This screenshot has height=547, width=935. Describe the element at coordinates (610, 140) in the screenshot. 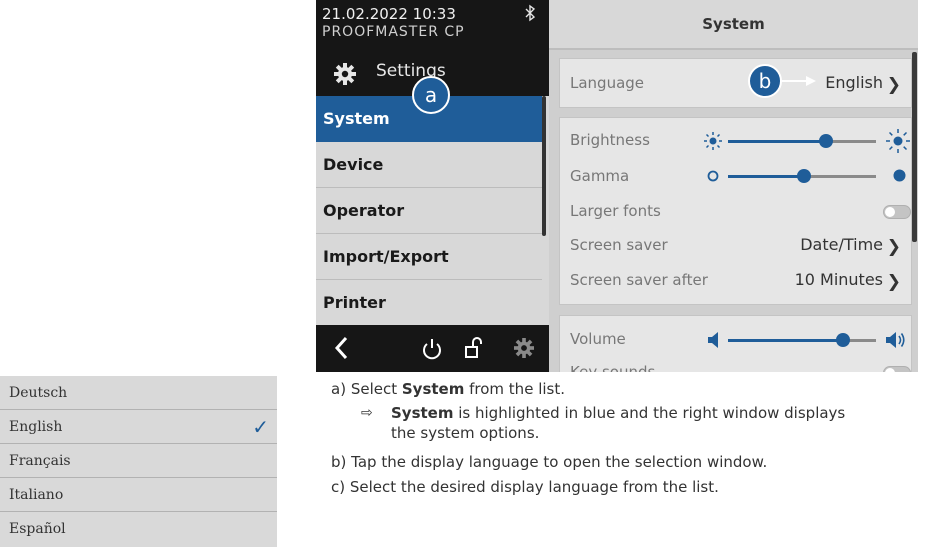

I see `brightness-label: Brightness` at that location.